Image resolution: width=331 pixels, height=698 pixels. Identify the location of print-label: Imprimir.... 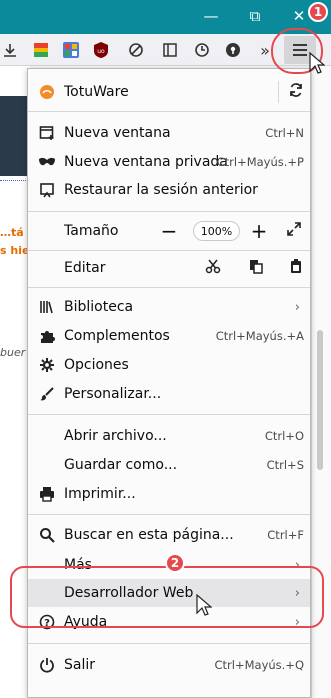
(100, 494).